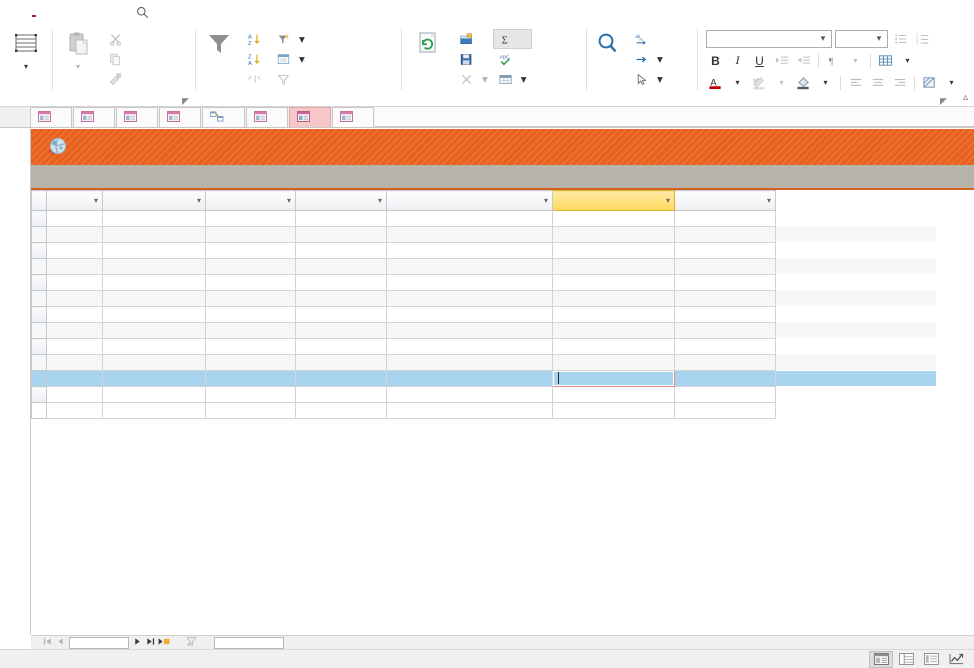  I want to click on menu-item-home, so click(34, 13).